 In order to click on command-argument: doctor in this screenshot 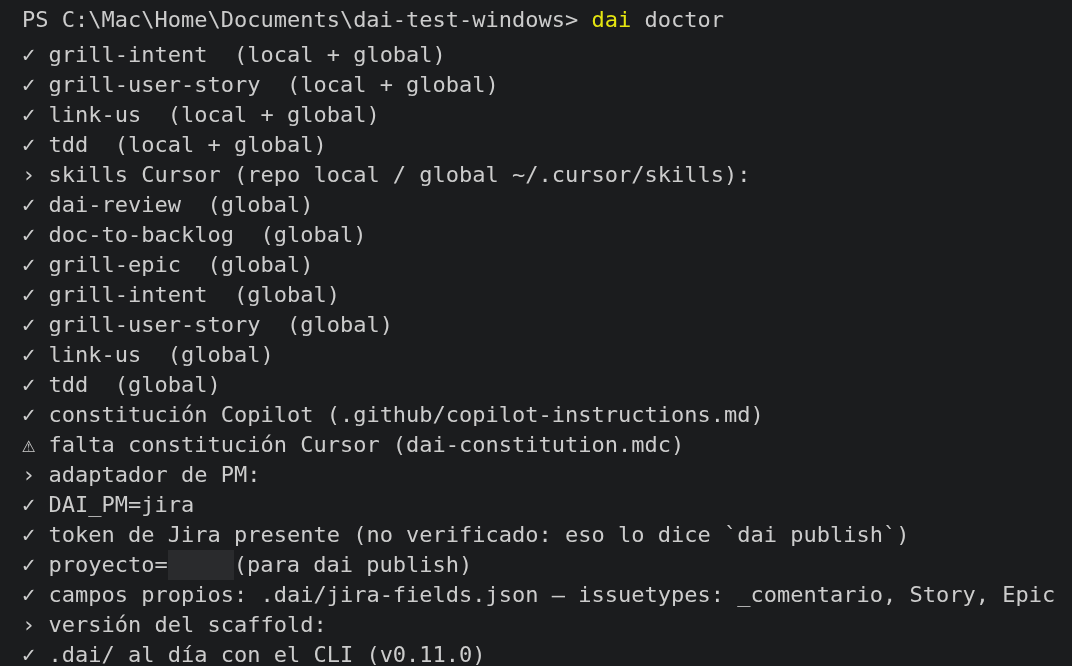, I will do `click(684, 20)`.